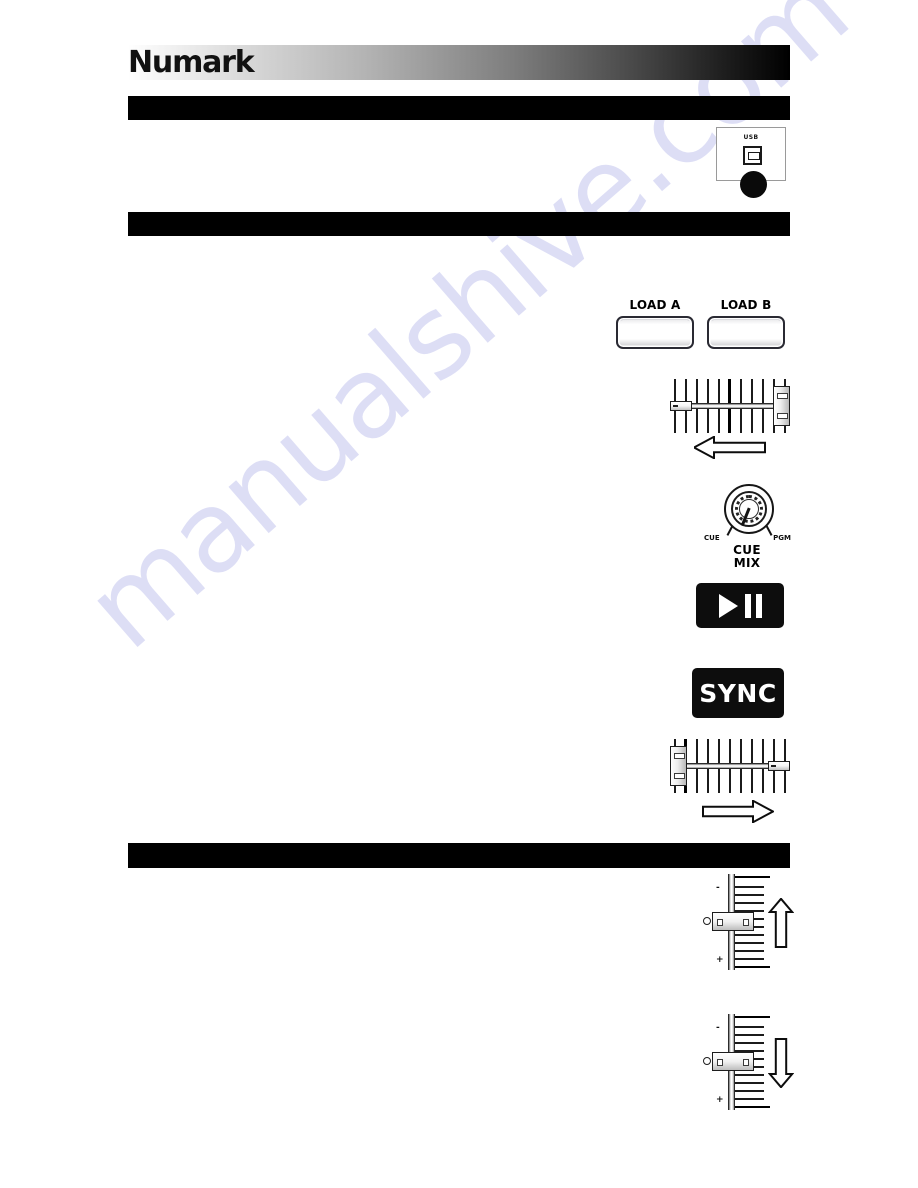 Image resolution: width=918 pixels, height=1188 pixels. I want to click on sync-figure: SYNC, so click(738, 693).